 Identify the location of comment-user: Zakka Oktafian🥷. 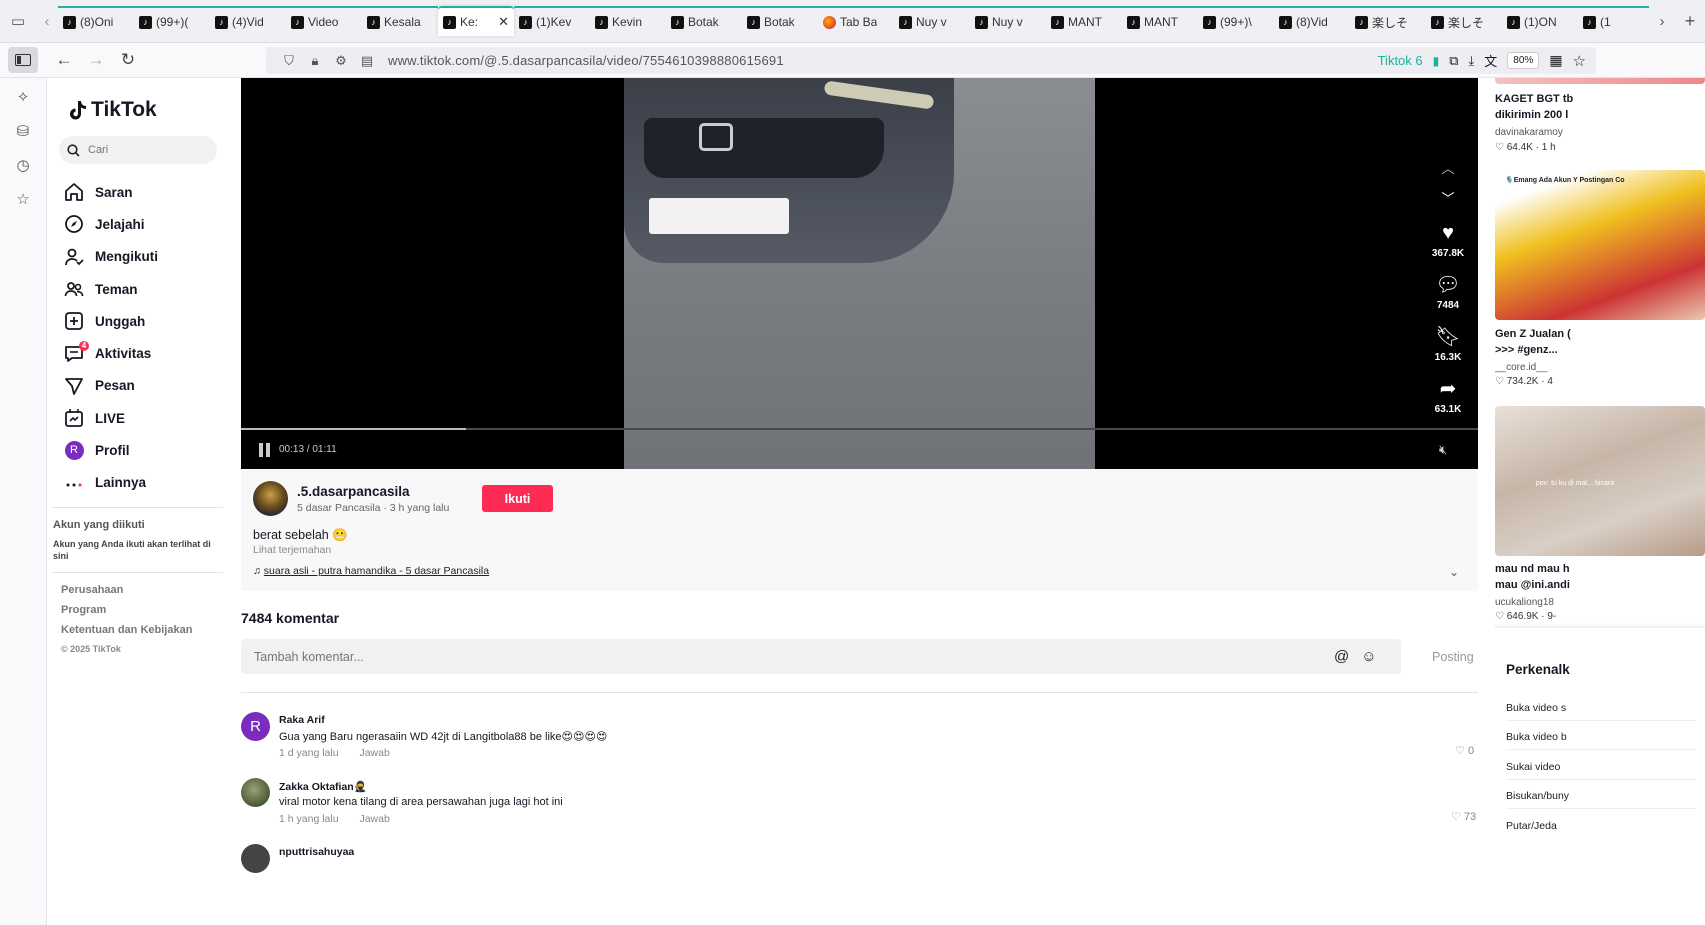
(323, 786).